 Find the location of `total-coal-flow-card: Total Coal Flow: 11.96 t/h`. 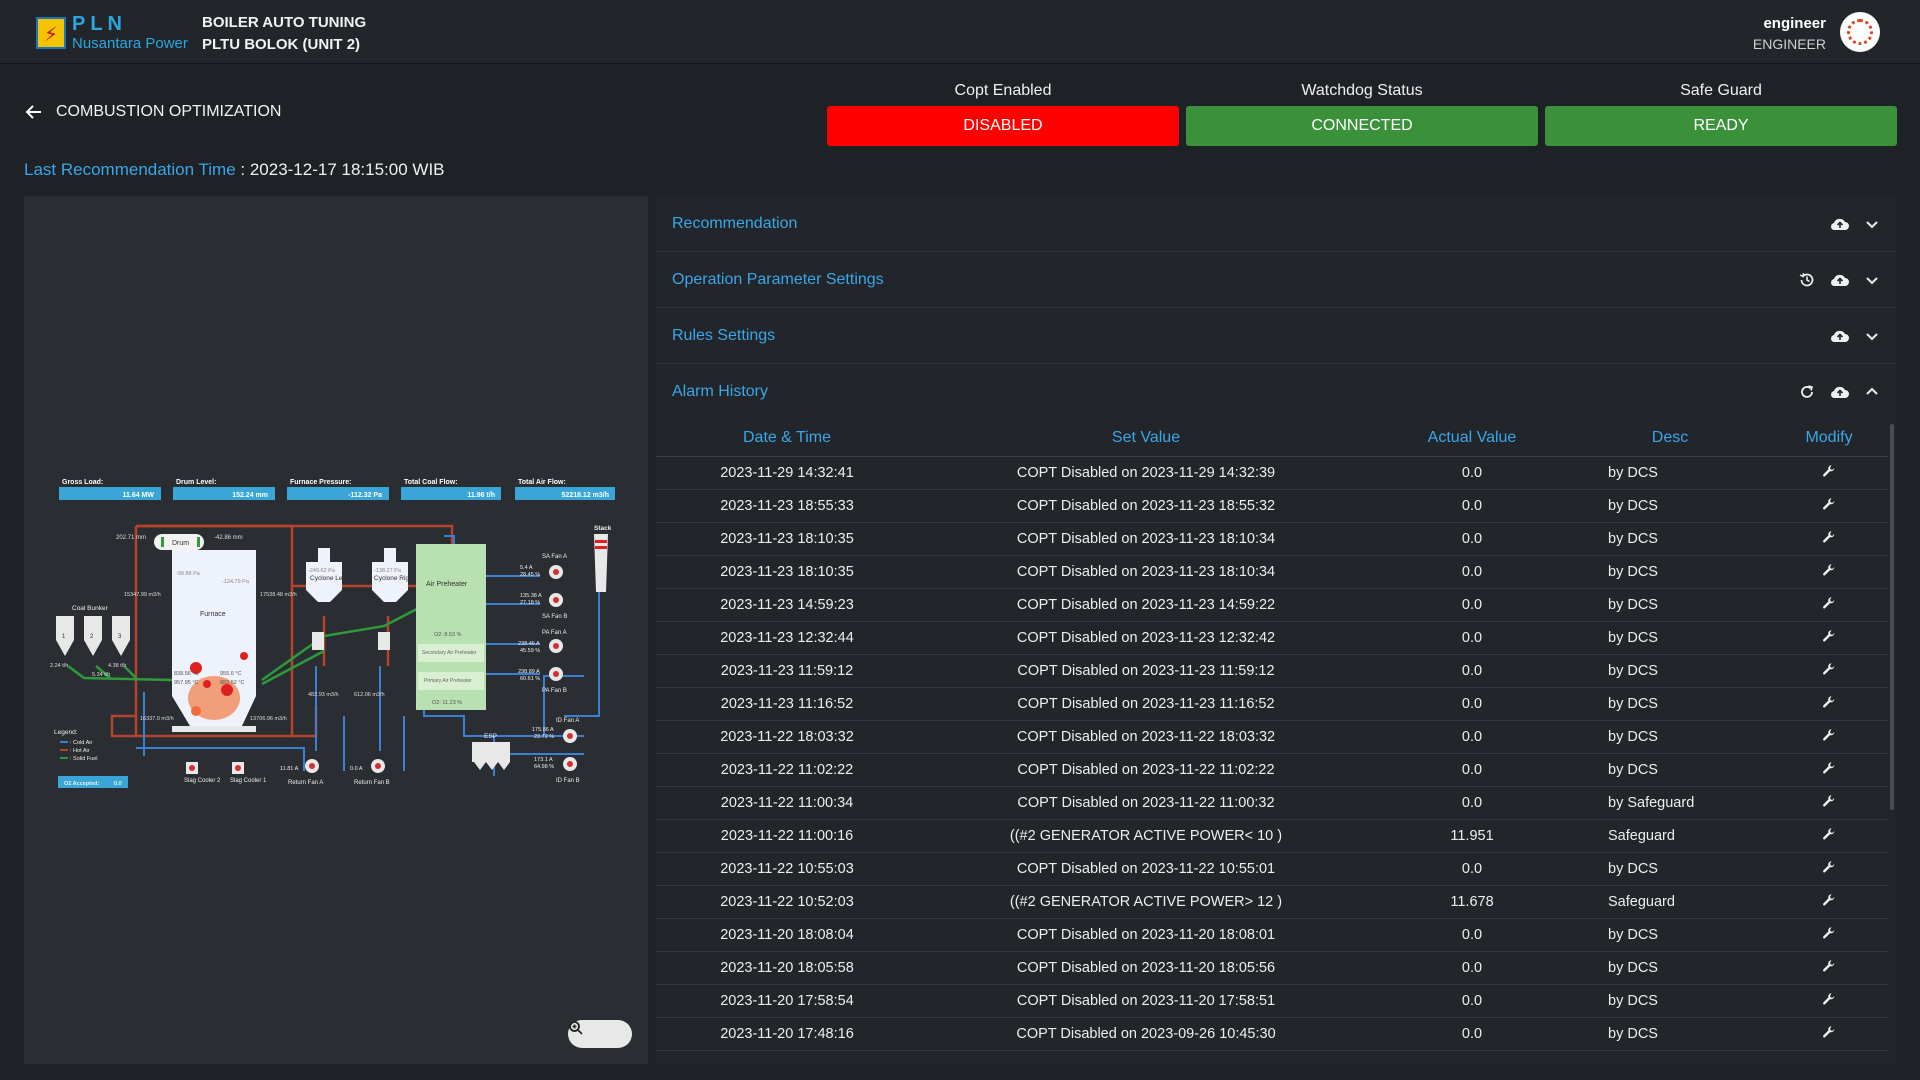

total-coal-flow-card: Total Coal Flow: 11.96 t/h is located at coordinates (451, 489).